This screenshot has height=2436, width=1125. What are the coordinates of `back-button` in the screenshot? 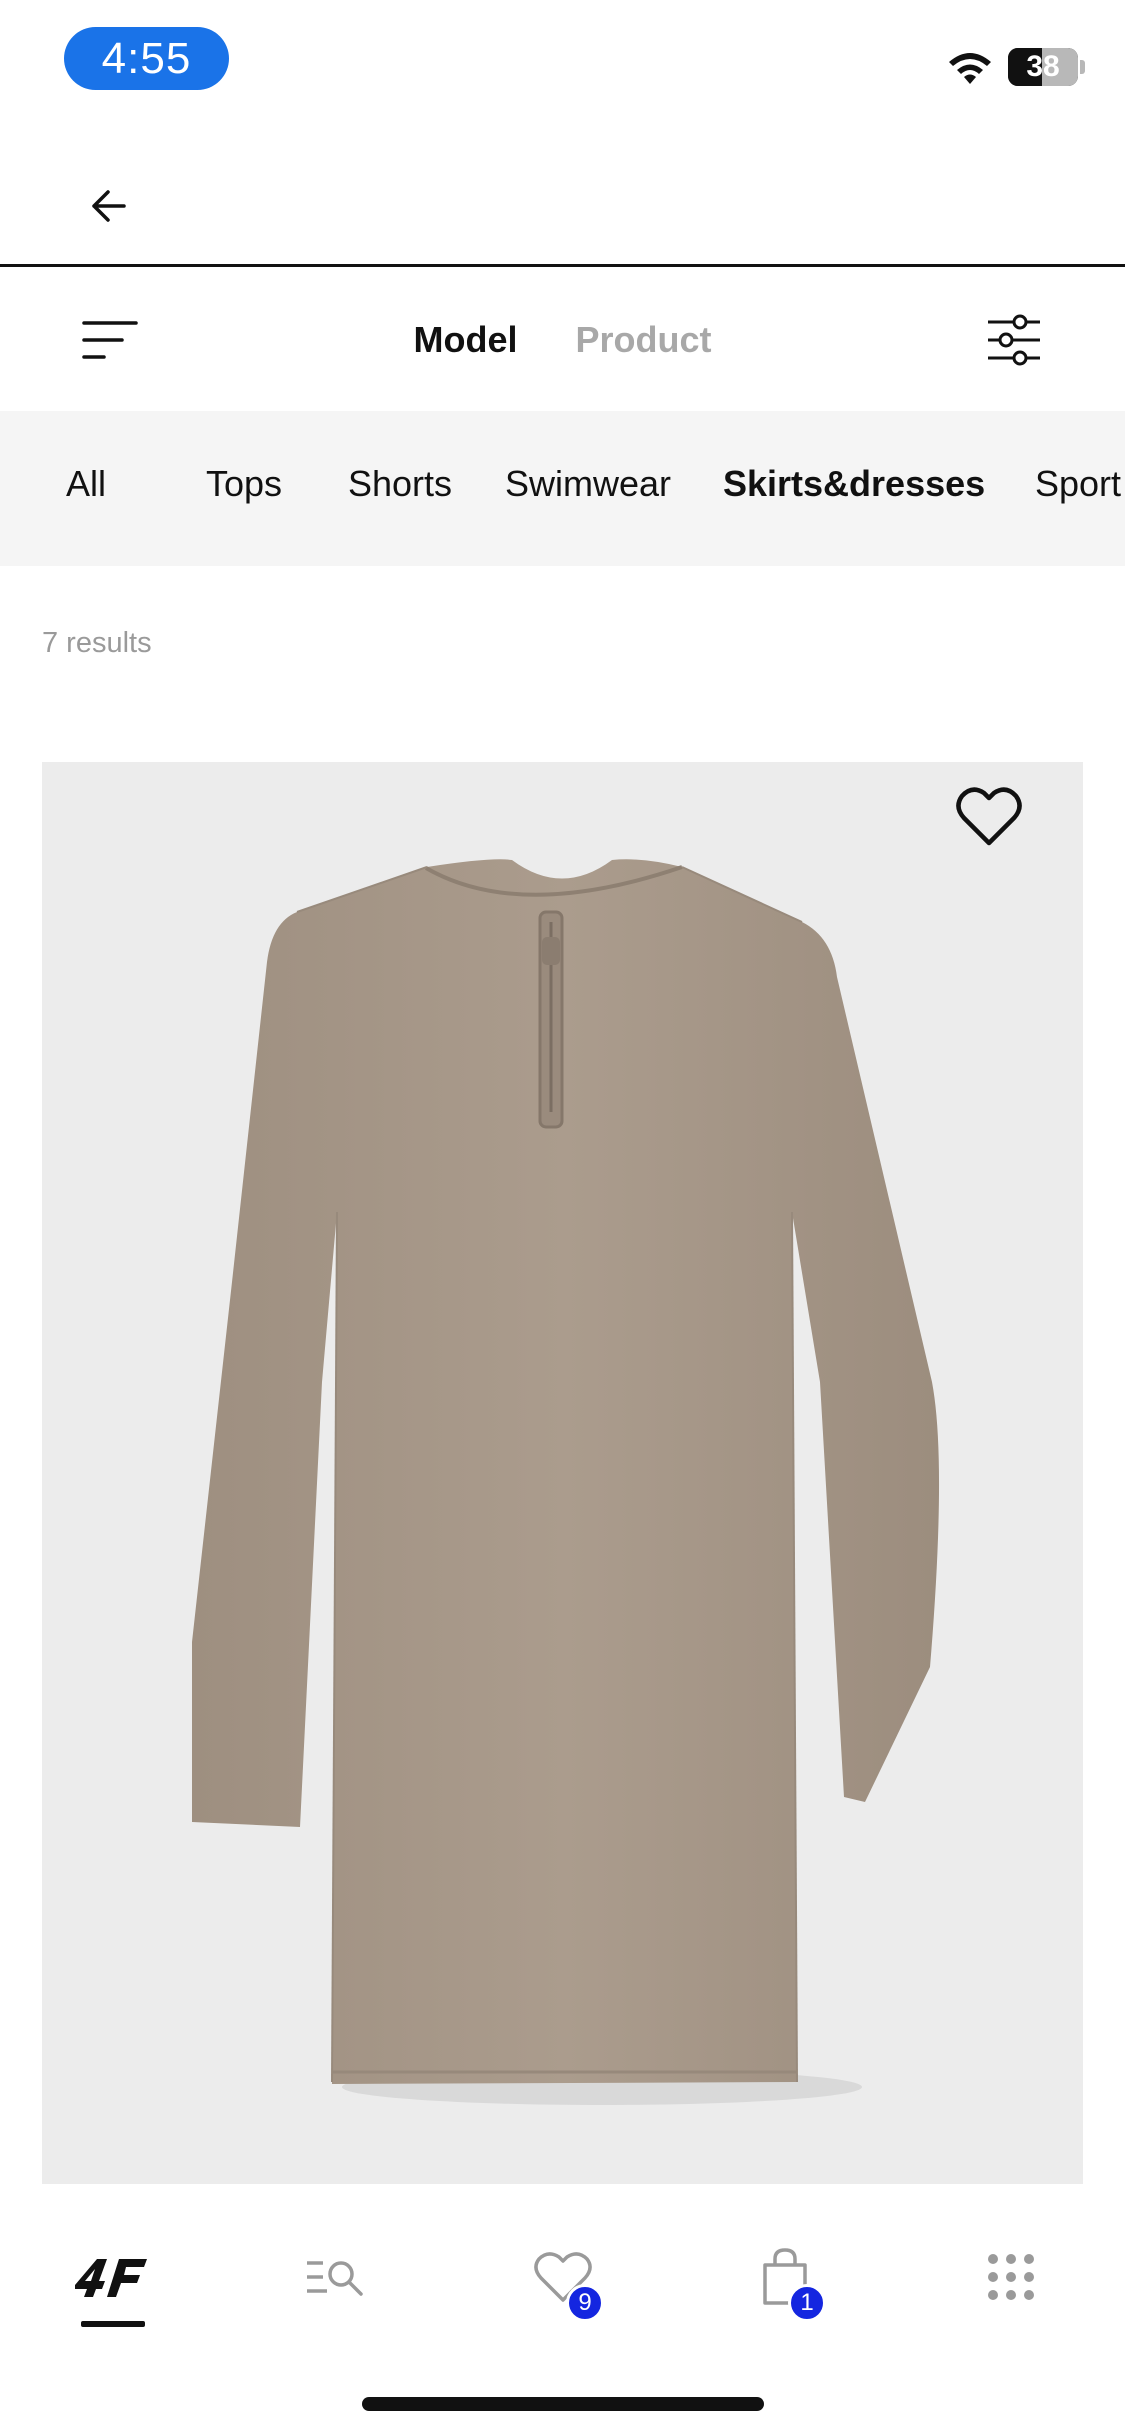 It's located at (108, 206).